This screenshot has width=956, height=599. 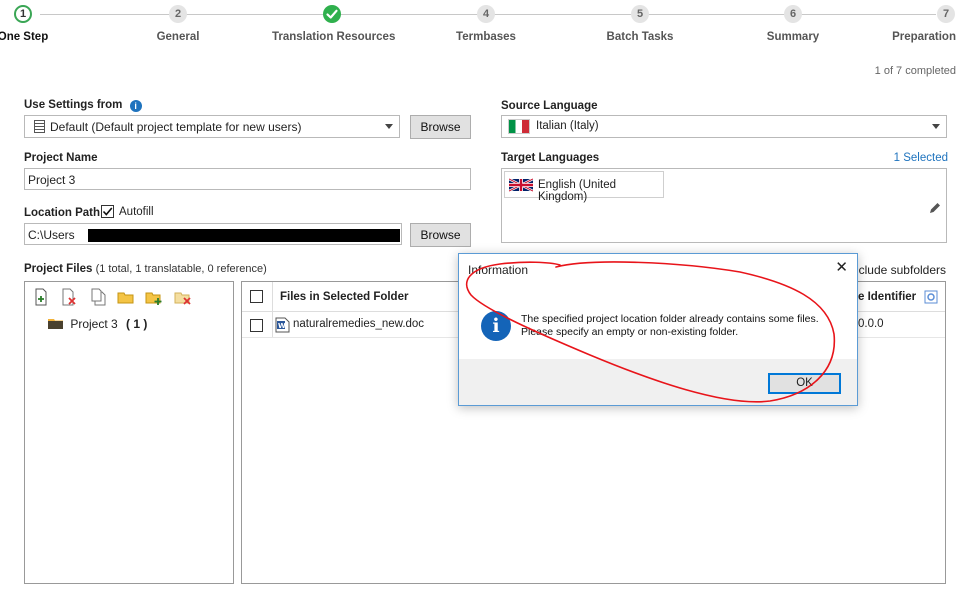 I want to click on red-annotation-circle, so click(x=650, y=332).